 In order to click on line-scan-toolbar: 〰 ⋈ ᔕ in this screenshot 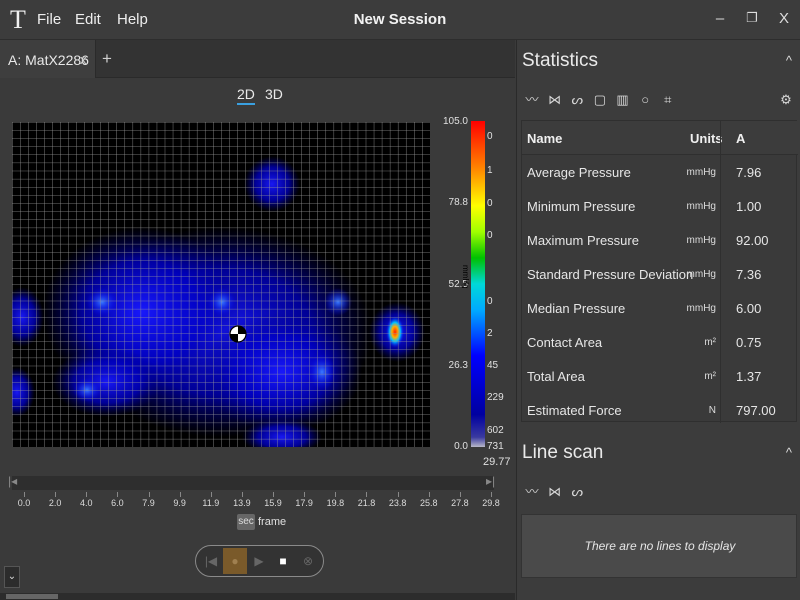, I will do `click(557, 493)`.